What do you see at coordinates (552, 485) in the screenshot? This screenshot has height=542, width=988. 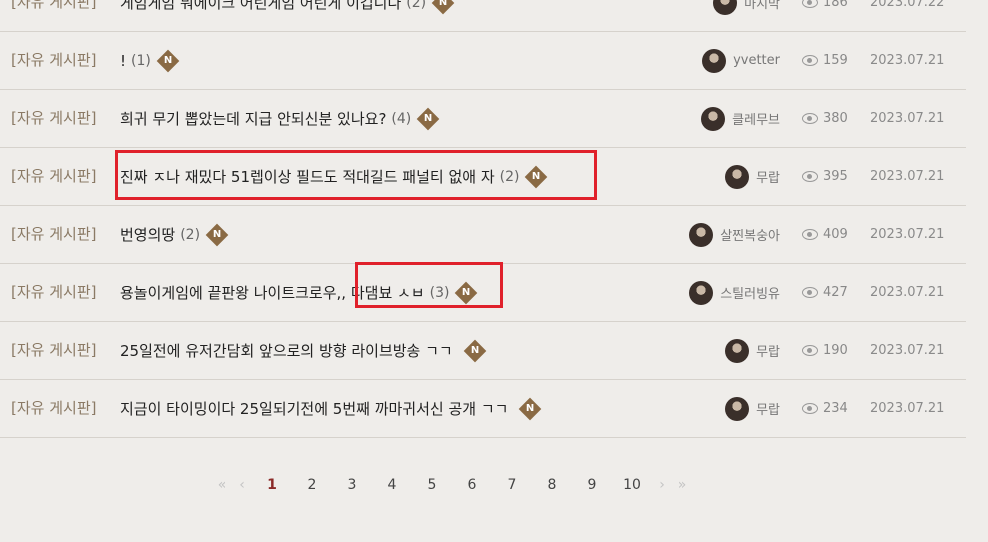 I see `page-link: 8` at bounding box center [552, 485].